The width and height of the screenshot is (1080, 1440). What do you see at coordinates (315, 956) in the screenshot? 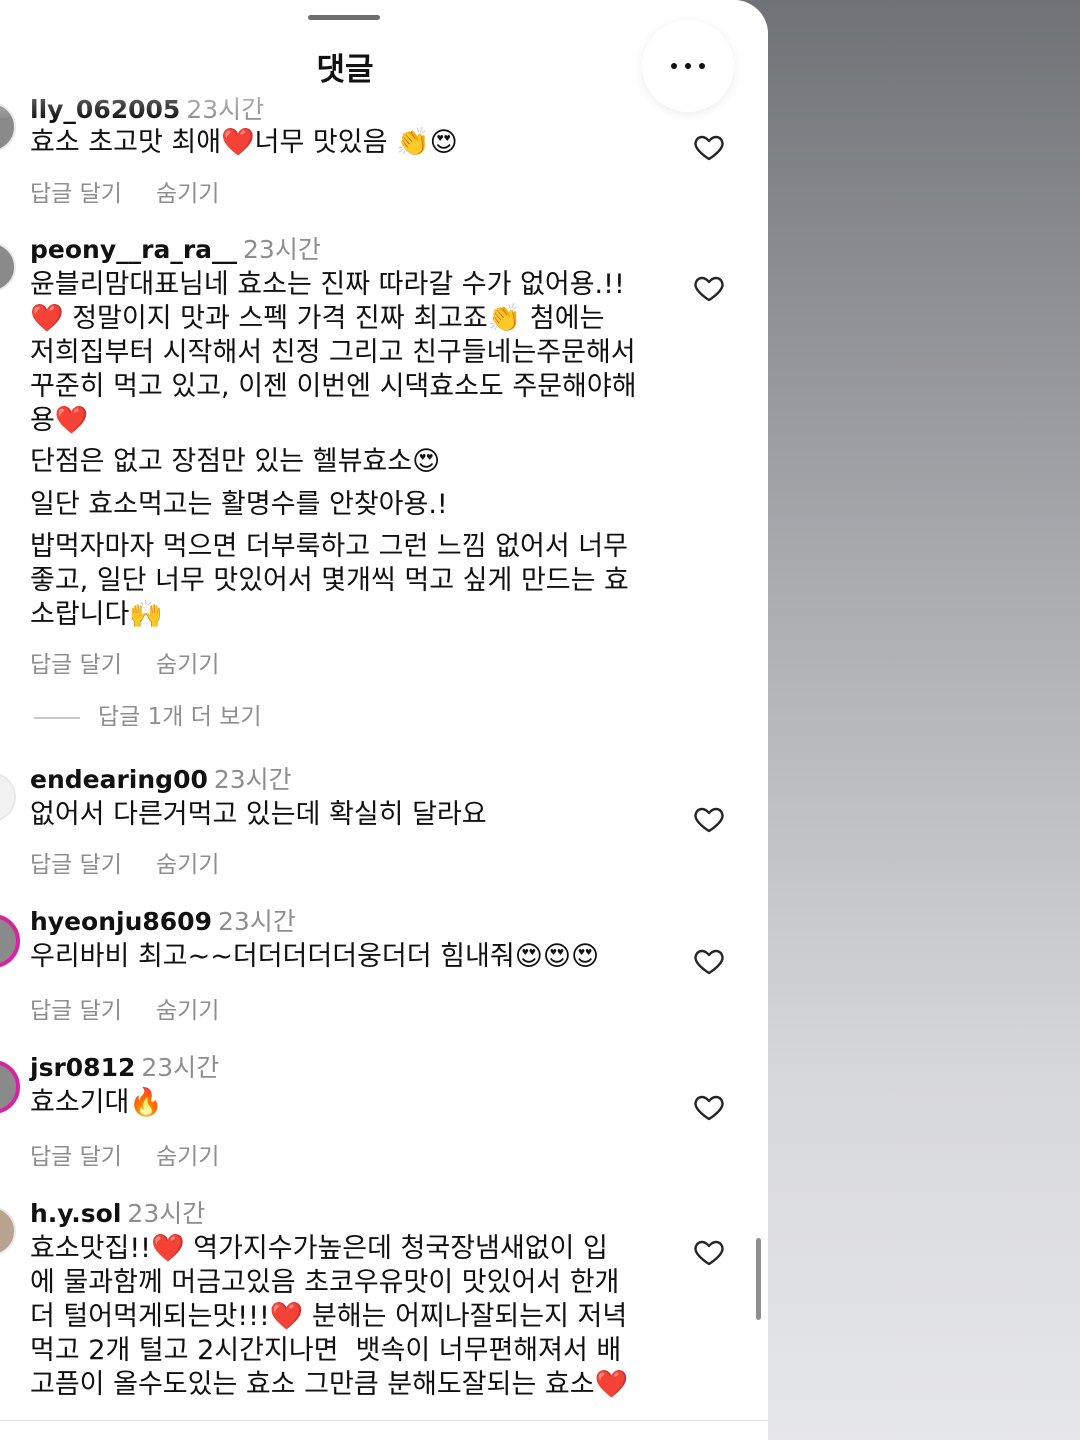
I see `comment-text: 우리바비 최고~~더더더더더웅더더 힘내줘😍😍😍` at bounding box center [315, 956].